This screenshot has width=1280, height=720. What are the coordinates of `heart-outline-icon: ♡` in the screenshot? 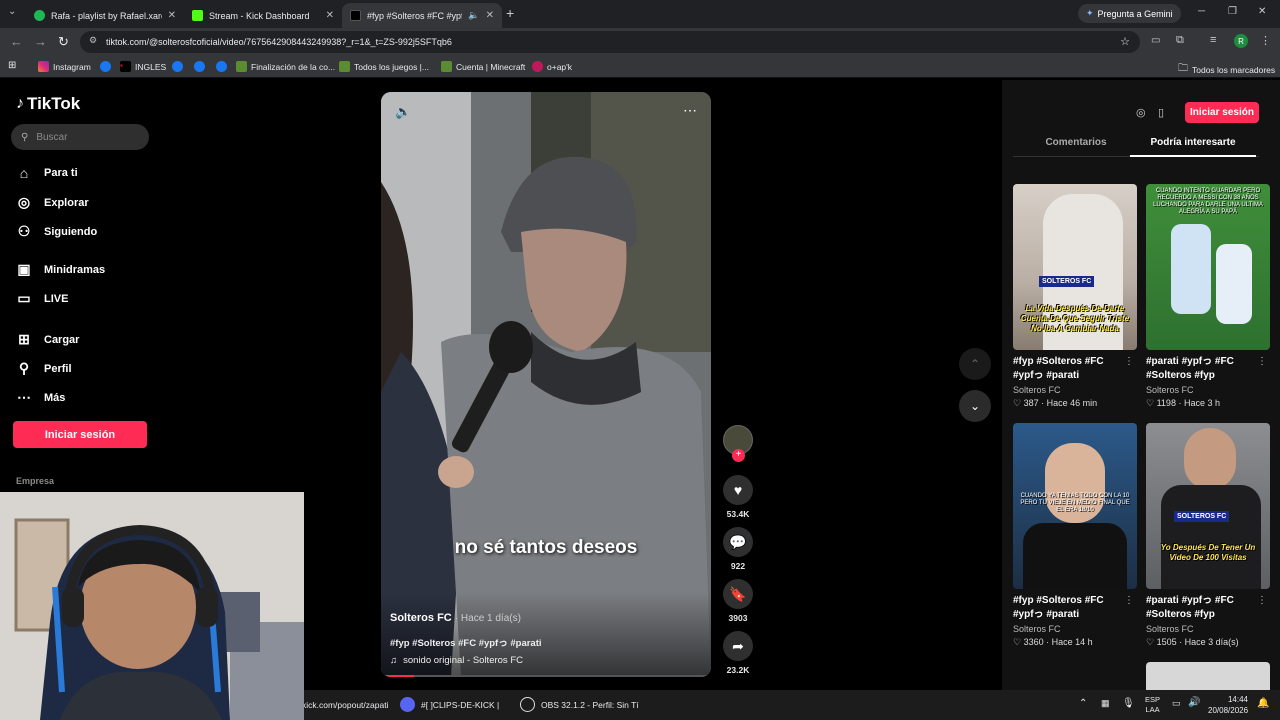 It's located at (1017, 403).